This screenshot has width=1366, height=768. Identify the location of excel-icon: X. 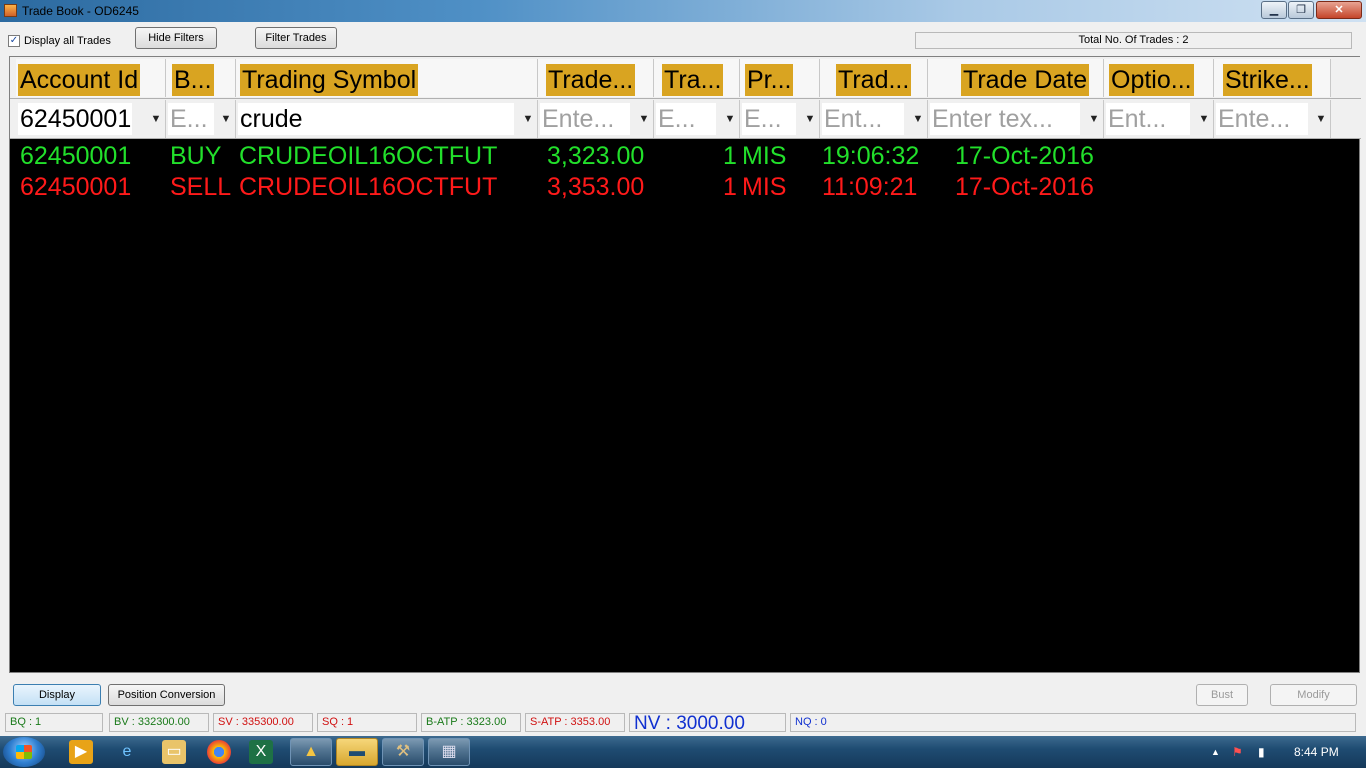
(261, 752).